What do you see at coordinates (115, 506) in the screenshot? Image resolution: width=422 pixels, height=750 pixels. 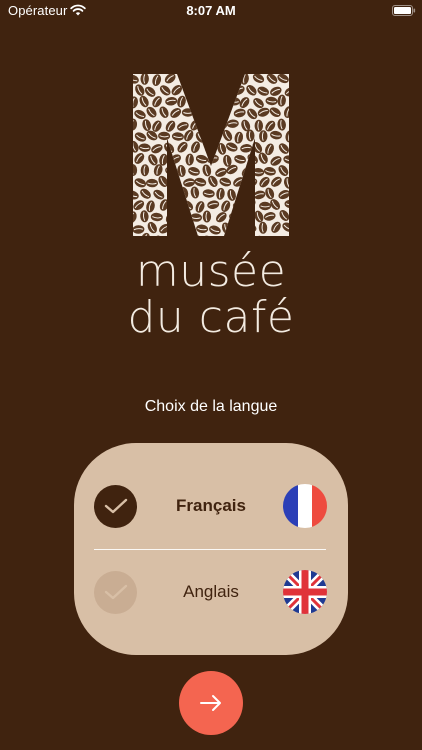 I see `checkmark-selected-icon` at bounding box center [115, 506].